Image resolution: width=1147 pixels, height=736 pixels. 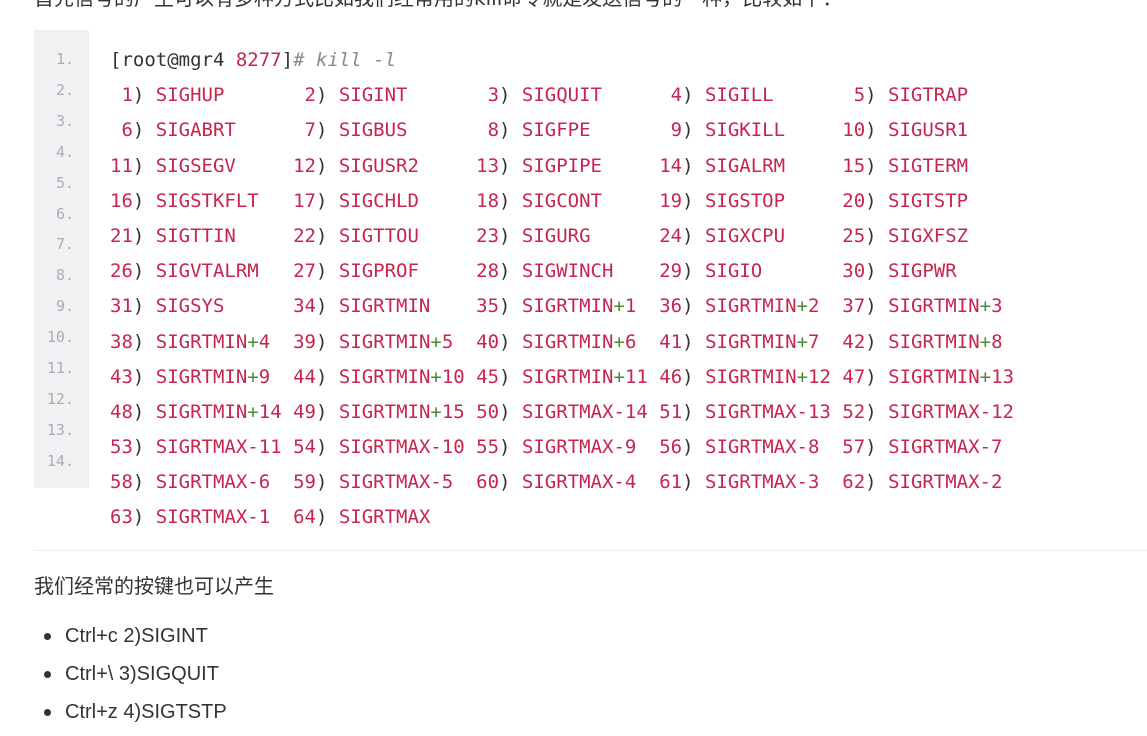 What do you see at coordinates (304, 447) in the screenshot?
I see `signal-number: 54` at bounding box center [304, 447].